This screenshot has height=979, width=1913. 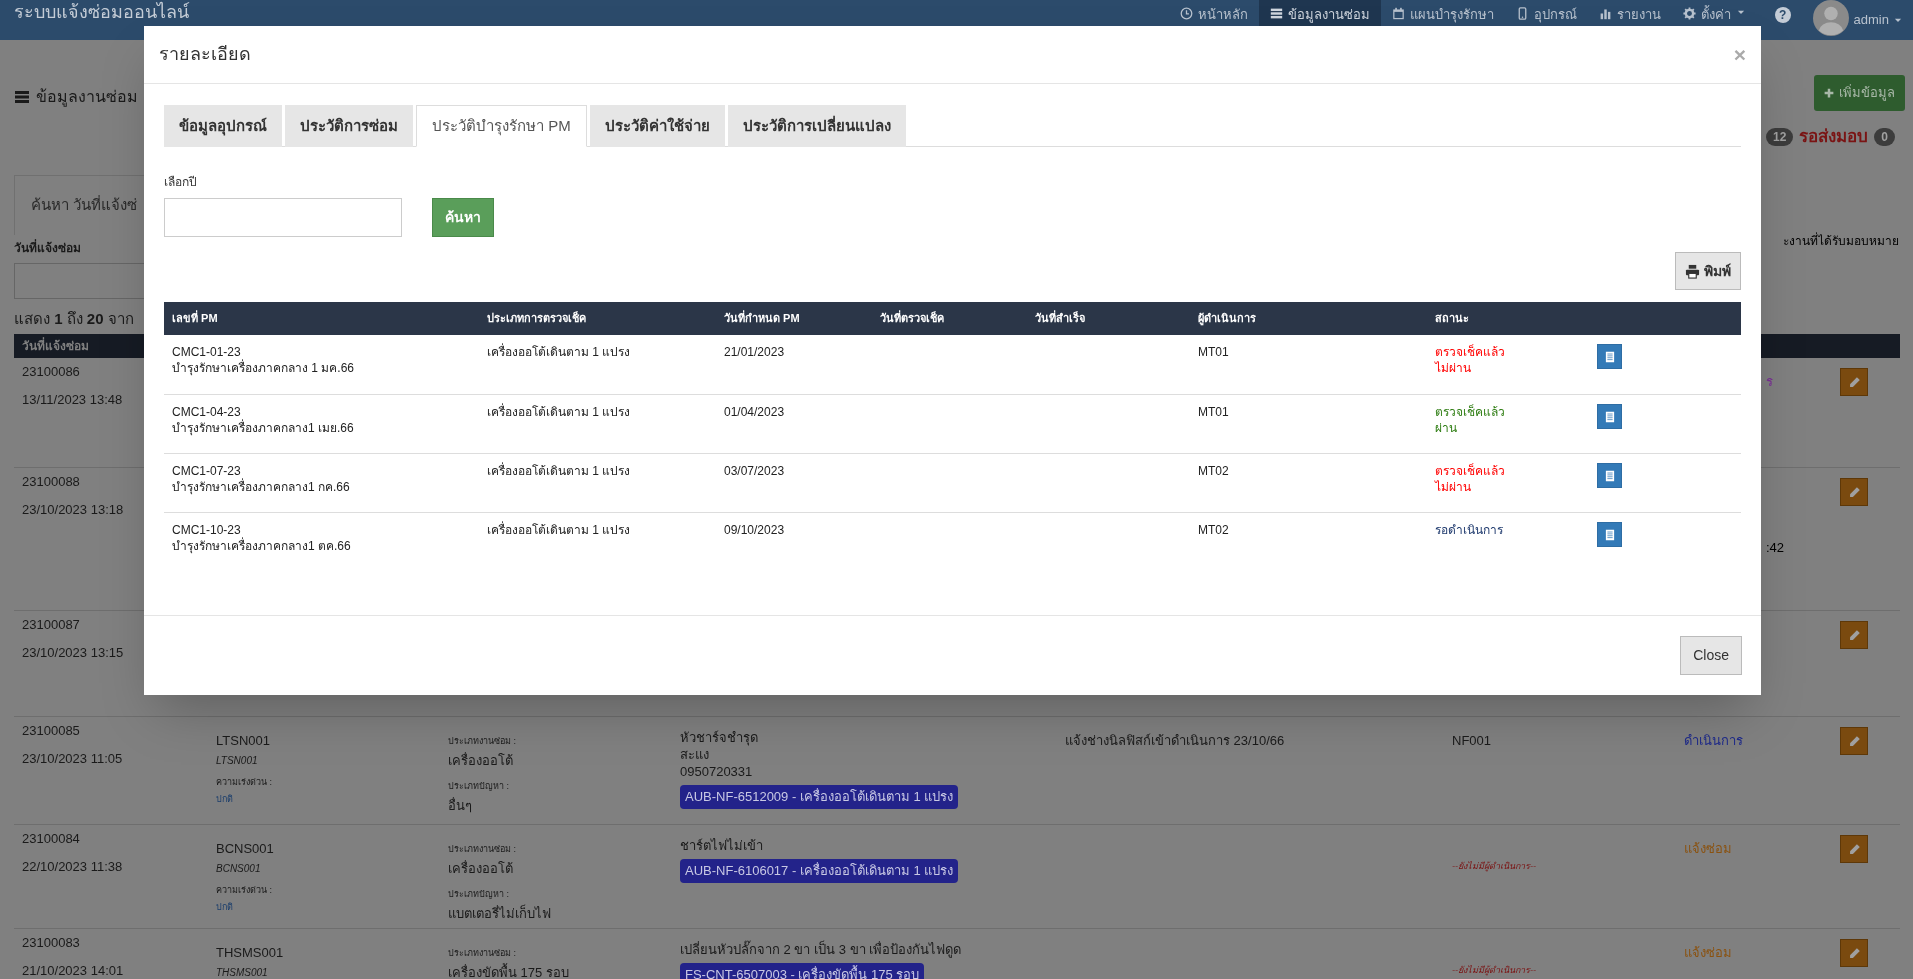 What do you see at coordinates (262, 546) in the screenshot?
I see `table-cell-text: บำรุงรักษาเครื่องภาคกลาง1 ตค.66` at bounding box center [262, 546].